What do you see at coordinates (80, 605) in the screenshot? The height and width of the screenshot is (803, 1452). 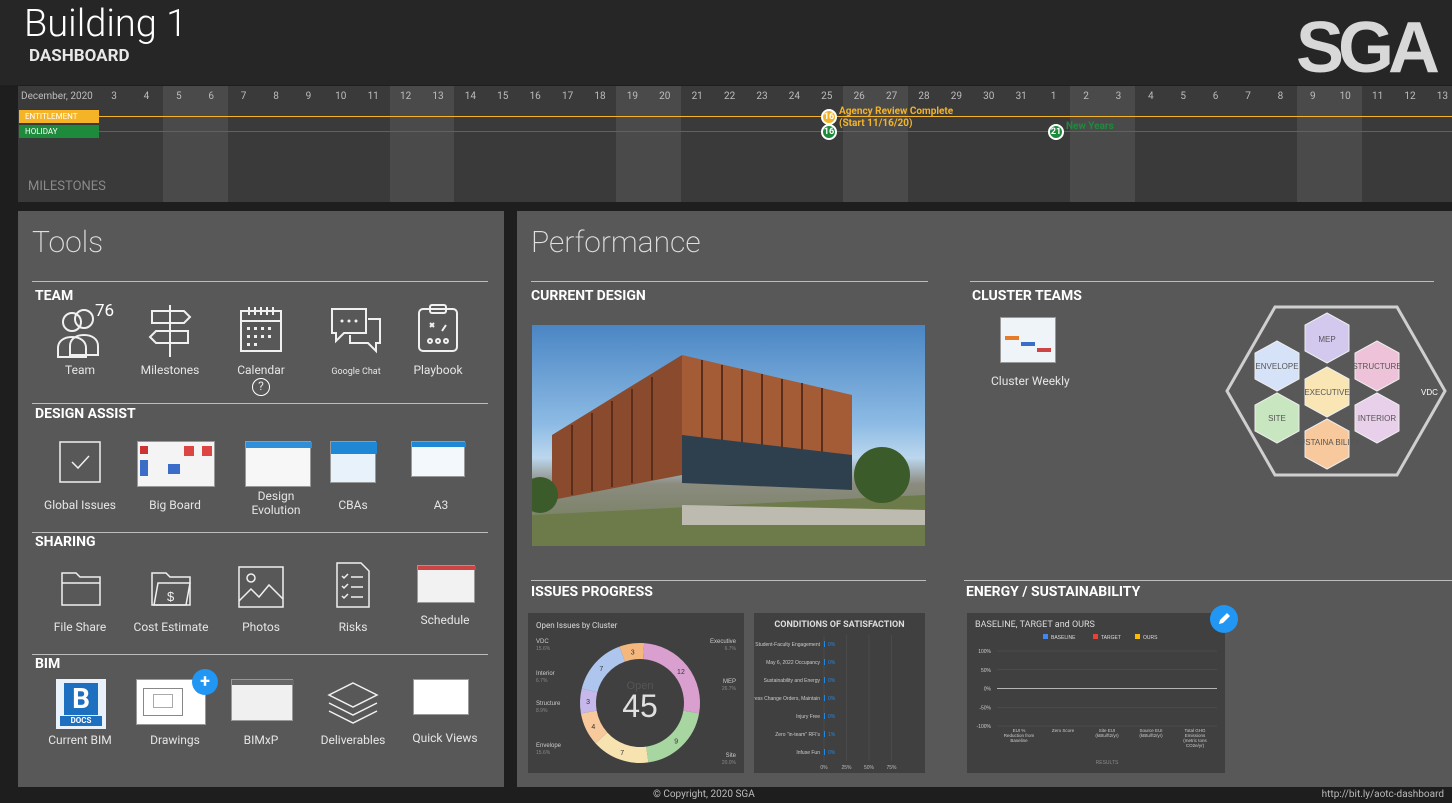 I see `tool-file-share: File Share` at bounding box center [80, 605].